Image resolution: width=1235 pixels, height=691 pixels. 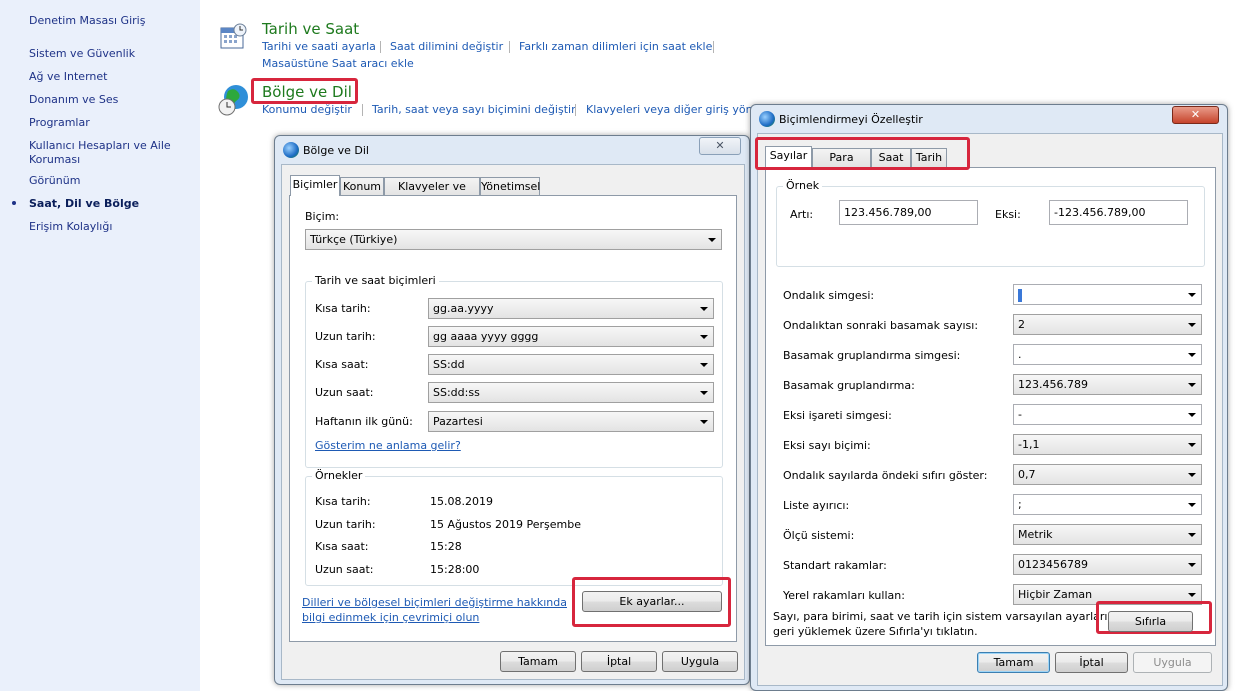 What do you see at coordinates (1027, 474) in the screenshot?
I see `leading-zero-value: 0,7` at bounding box center [1027, 474].